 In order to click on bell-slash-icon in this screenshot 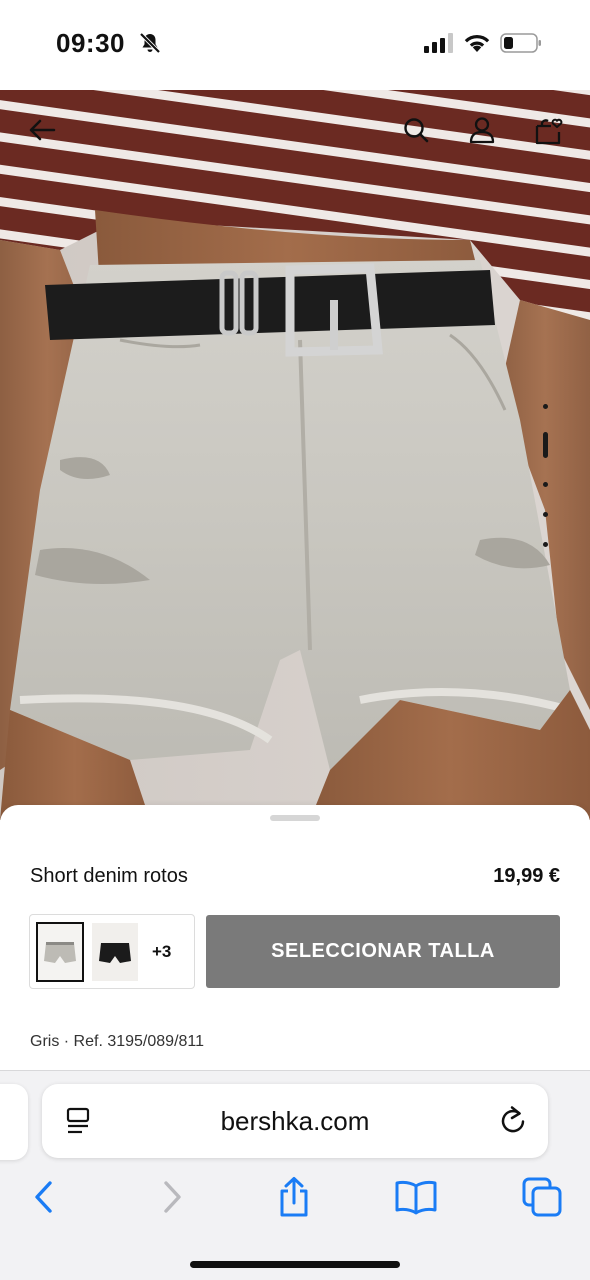, I will do `click(150, 43)`.